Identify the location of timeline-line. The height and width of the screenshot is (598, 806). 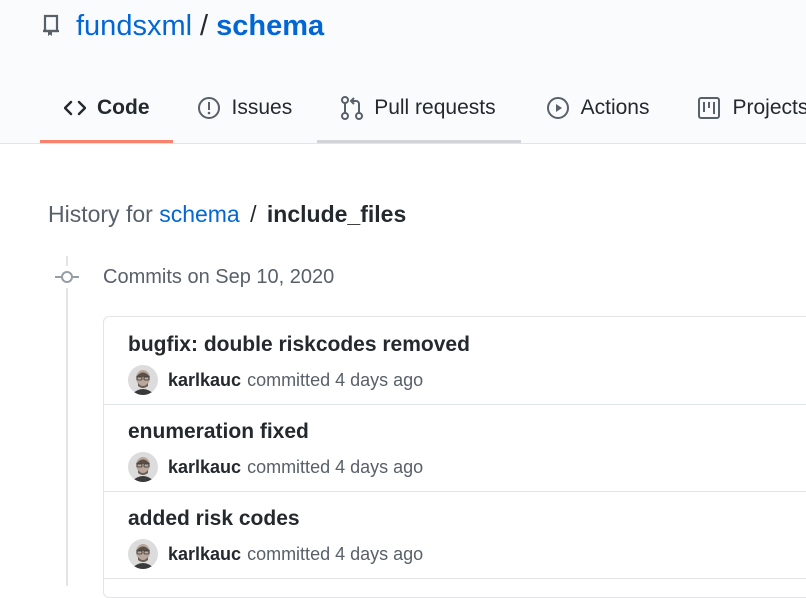
(67, 421).